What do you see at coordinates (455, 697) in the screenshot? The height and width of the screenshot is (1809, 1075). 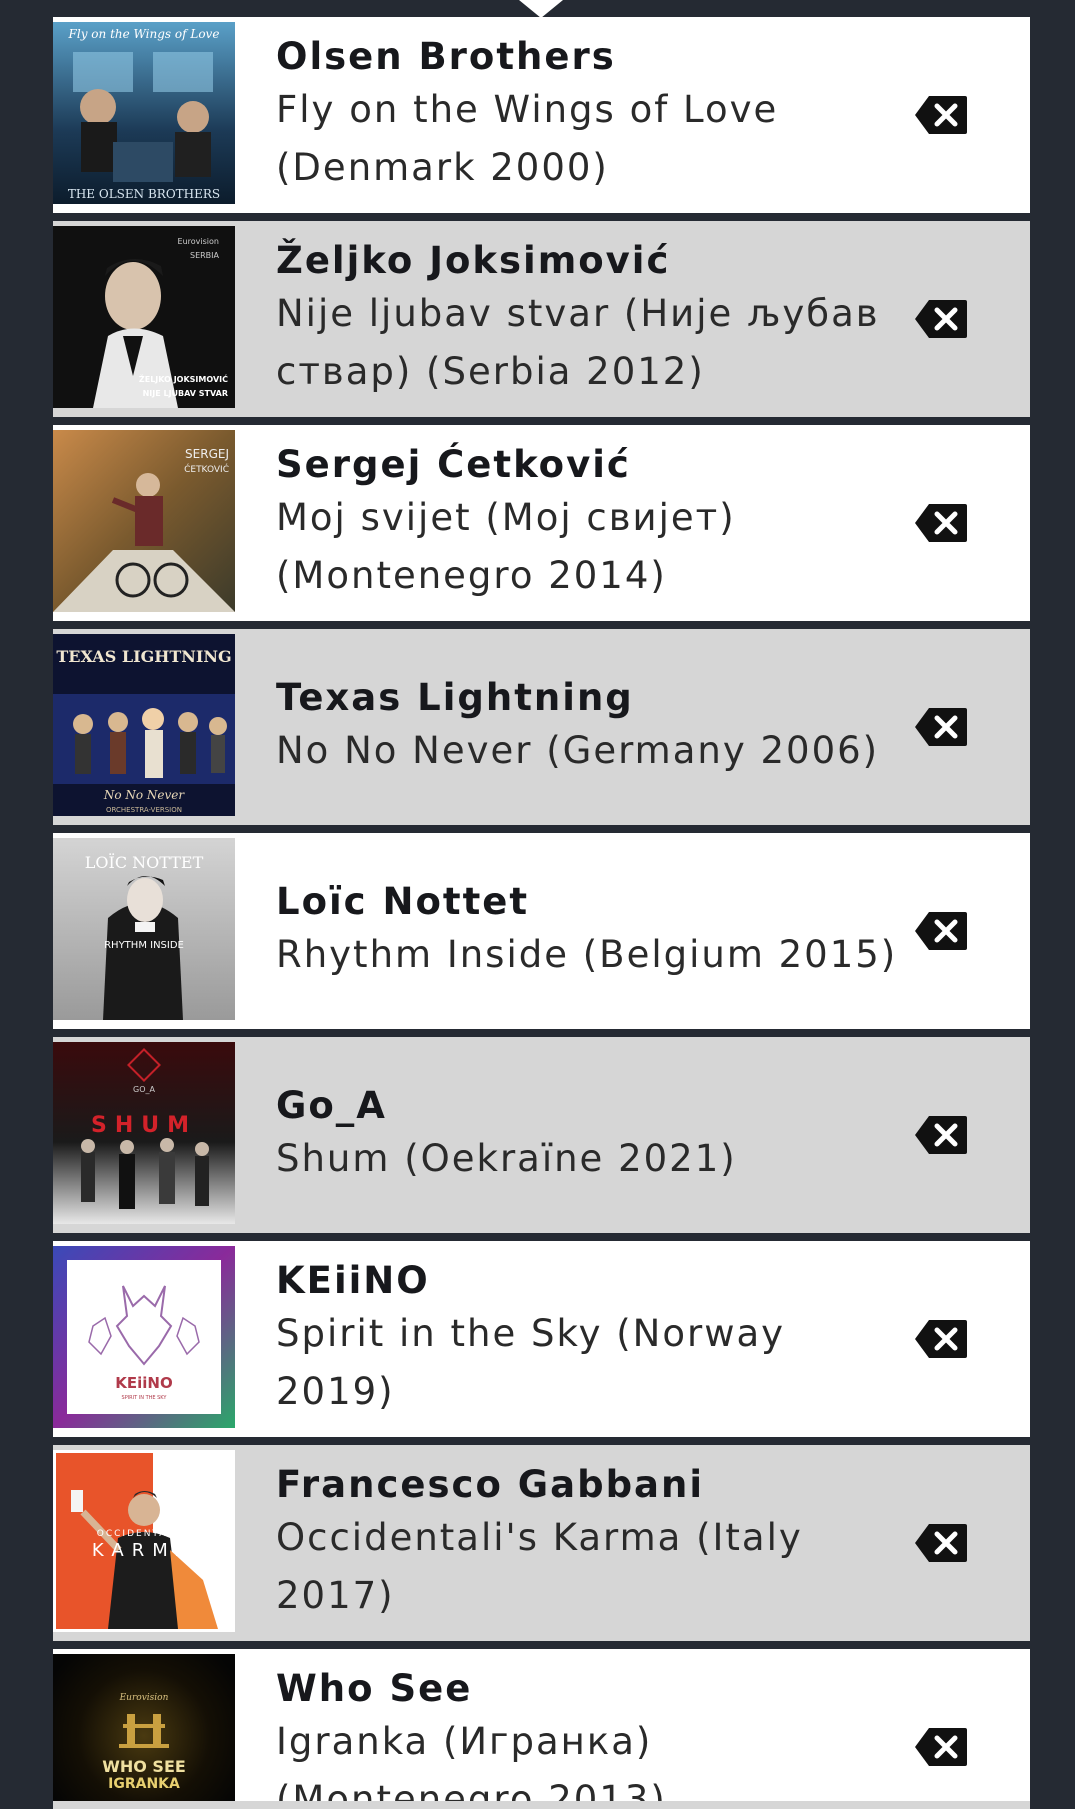 I see `artist-name: Texas Lightning` at bounding box center [455, 697].